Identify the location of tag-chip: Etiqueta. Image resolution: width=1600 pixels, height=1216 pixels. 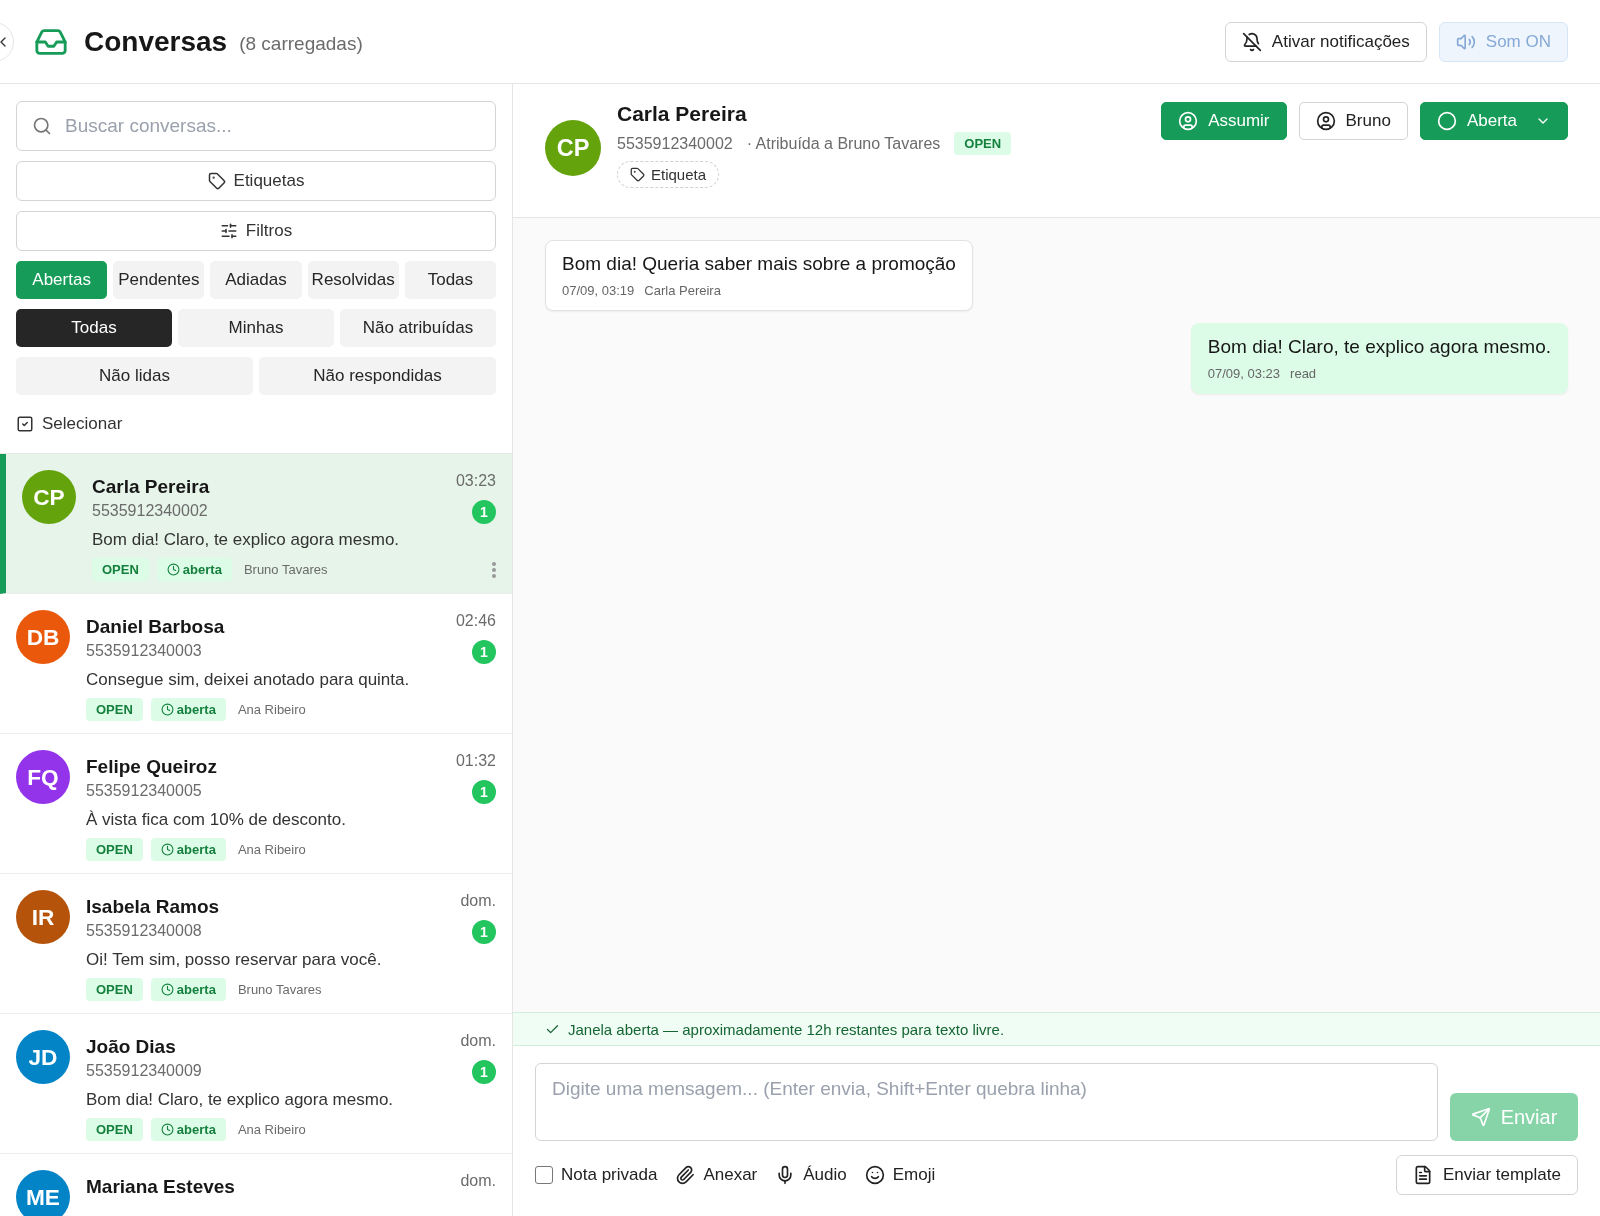
(668, 174).